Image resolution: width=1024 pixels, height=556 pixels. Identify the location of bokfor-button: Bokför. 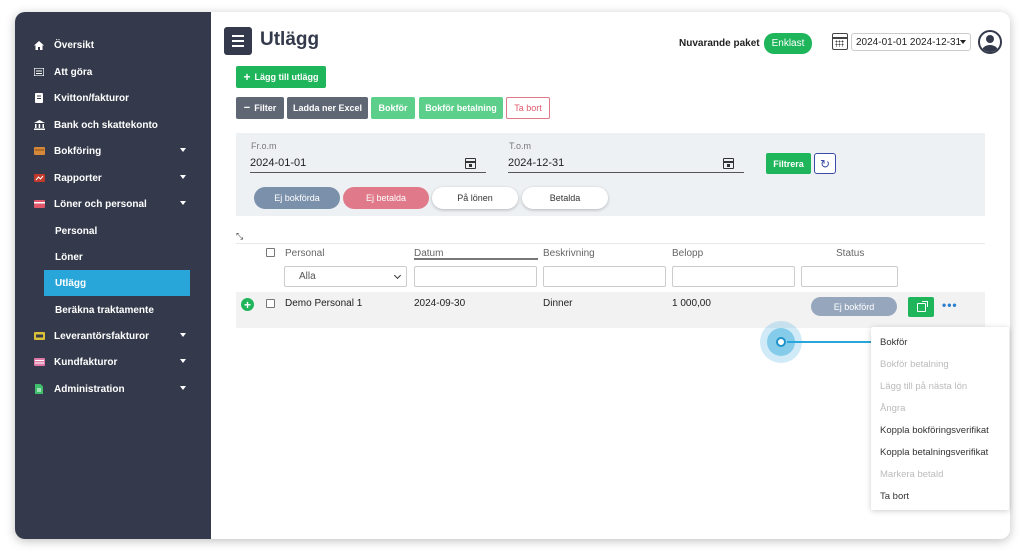
(393, 108).